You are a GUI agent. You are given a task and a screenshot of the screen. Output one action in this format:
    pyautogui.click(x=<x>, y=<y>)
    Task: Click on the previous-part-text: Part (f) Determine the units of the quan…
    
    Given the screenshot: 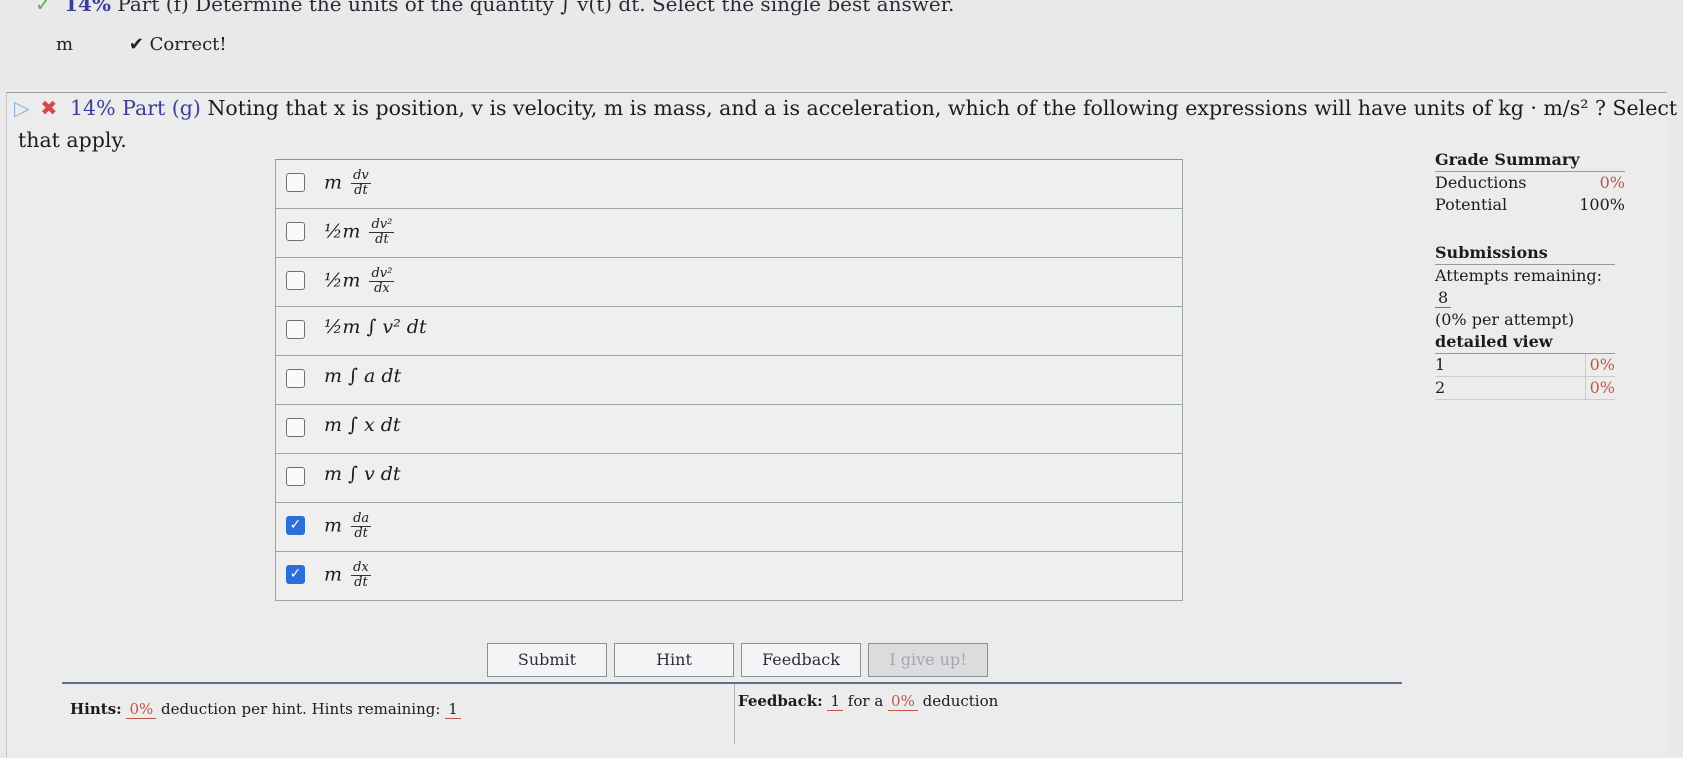 What is the action you would take?
    pyautogui.click(x=536, y=8)
    